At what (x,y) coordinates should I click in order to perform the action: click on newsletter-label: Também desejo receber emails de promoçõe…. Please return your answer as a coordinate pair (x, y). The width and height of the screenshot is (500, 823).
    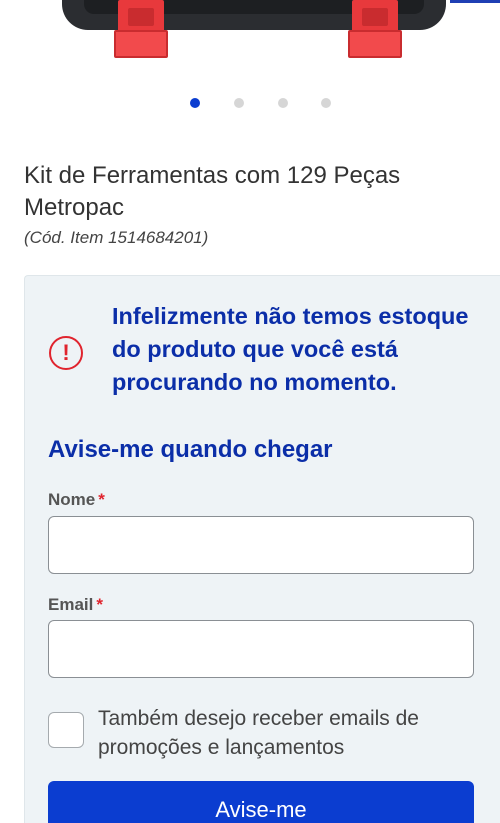
    Looking at the image, I should click on (290, 733).